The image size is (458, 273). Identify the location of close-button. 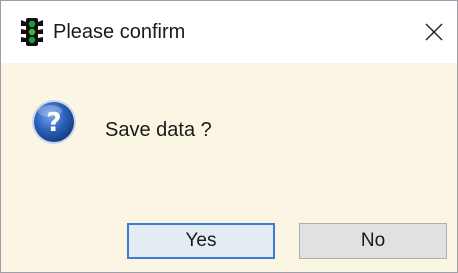
(434, 32).